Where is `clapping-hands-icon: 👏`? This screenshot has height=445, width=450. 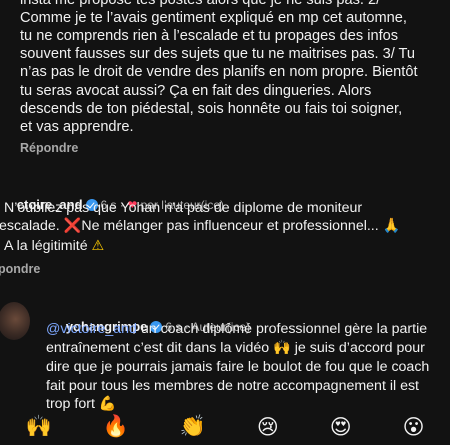
clapping-hands-icon: 👏 is located at coordinates (193, 426).